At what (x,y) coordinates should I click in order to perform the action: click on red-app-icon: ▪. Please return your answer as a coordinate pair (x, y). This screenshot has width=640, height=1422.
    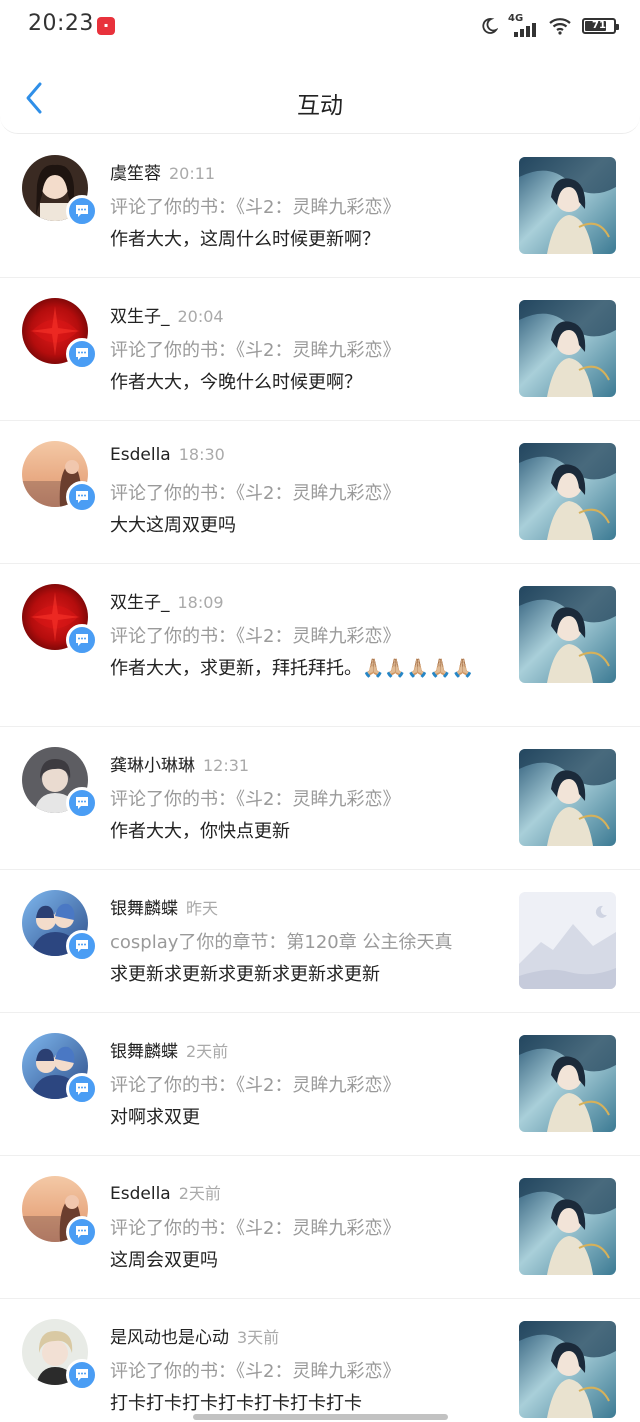
    Looking at the image, I should click on (106, 26).